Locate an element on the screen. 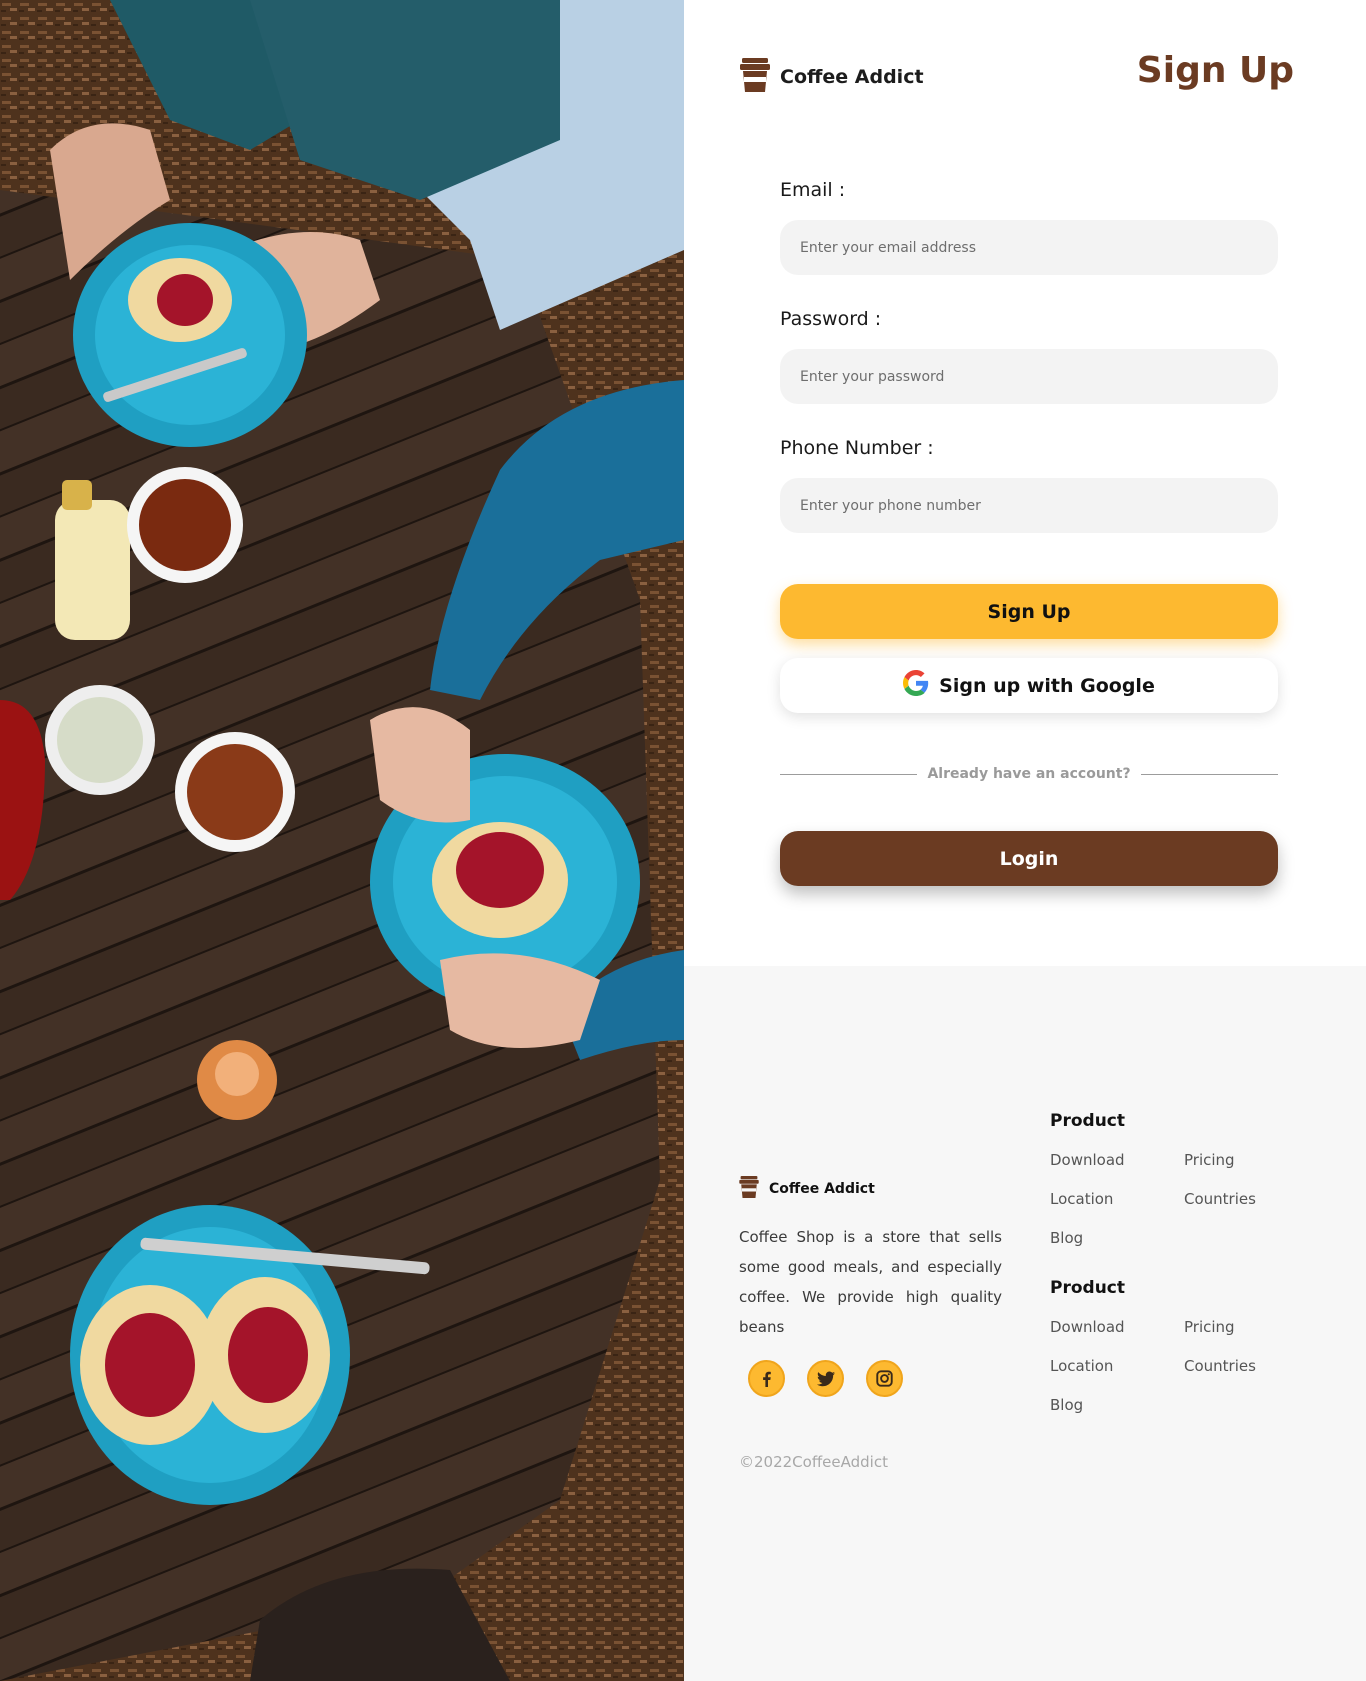  social-links is located at coordinates (825, 1378).